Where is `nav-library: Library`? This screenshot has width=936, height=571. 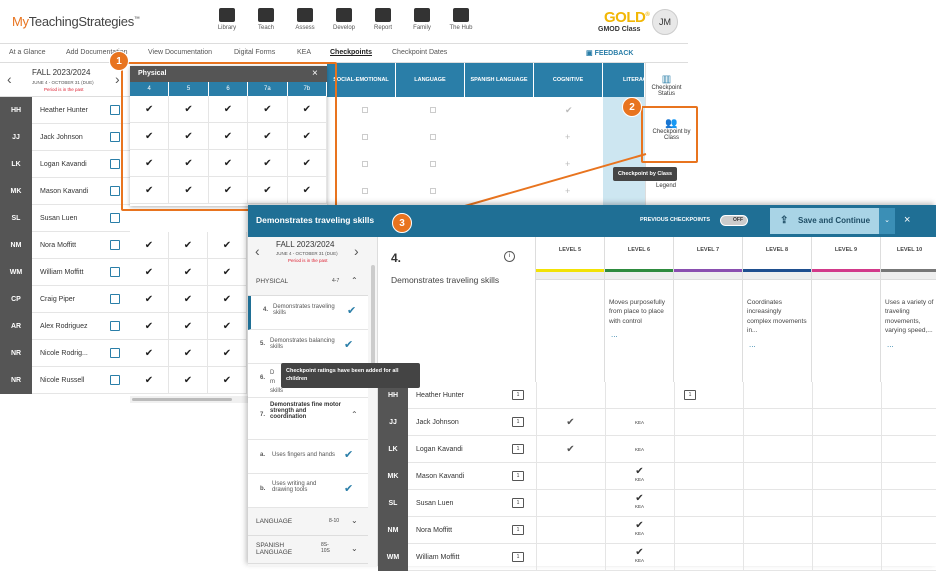
nav-library: Library is located at coordinates (227, 19).